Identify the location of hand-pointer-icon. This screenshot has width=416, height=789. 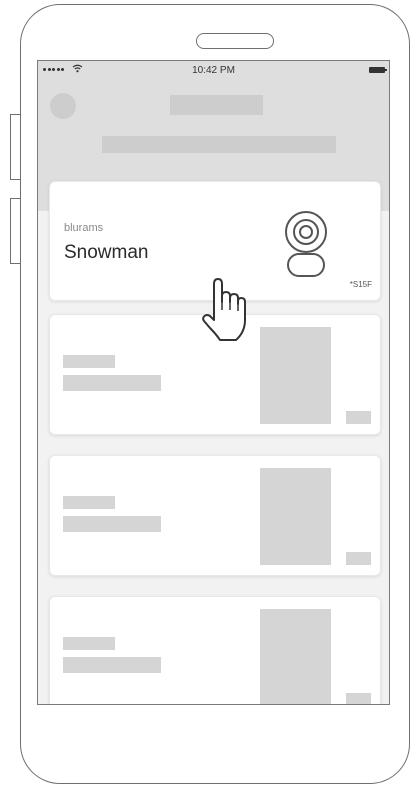
(224, 309).